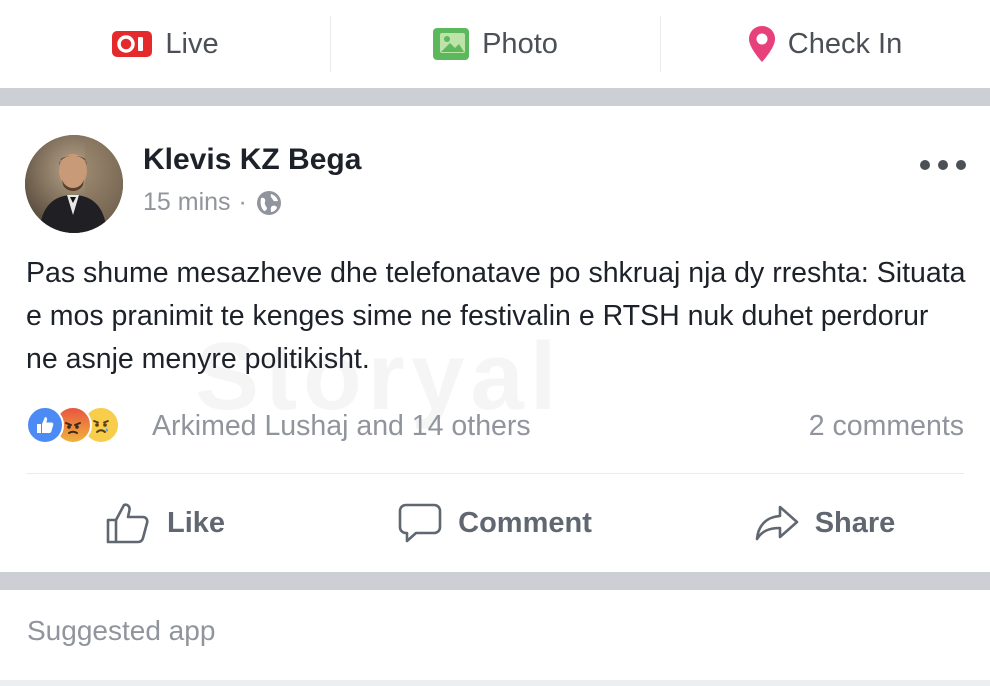  Describe the element at coordinates (165, 523) in the screenshot. I see `like-button: Like` at that location.